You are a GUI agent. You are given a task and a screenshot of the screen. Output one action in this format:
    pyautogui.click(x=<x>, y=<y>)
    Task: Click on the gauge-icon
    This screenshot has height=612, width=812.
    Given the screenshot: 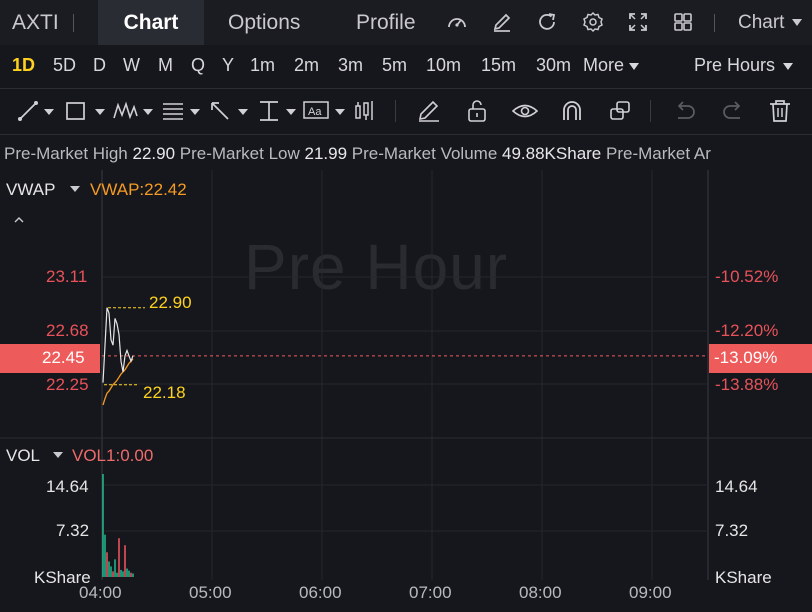 What is the action you would take?
    pyautogui.click(x=457, y=22)
    